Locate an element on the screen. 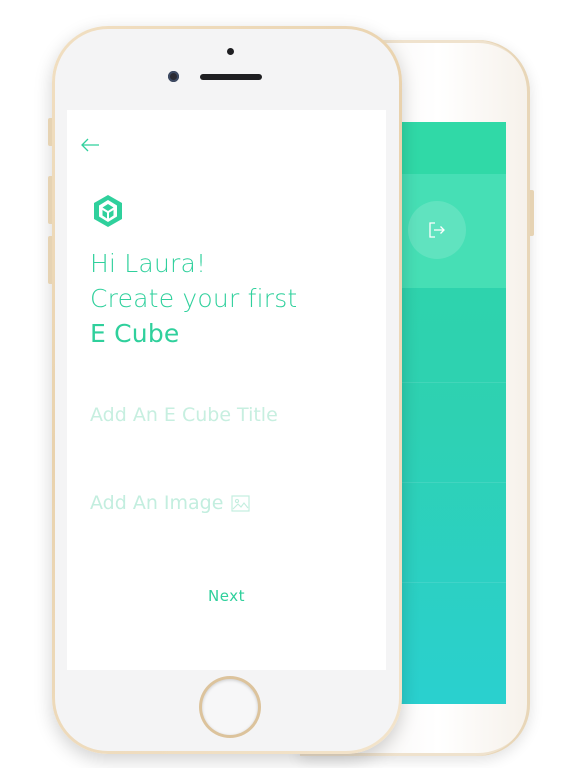  greeting-line-product: E Cube is located at coordinates (135, 333).